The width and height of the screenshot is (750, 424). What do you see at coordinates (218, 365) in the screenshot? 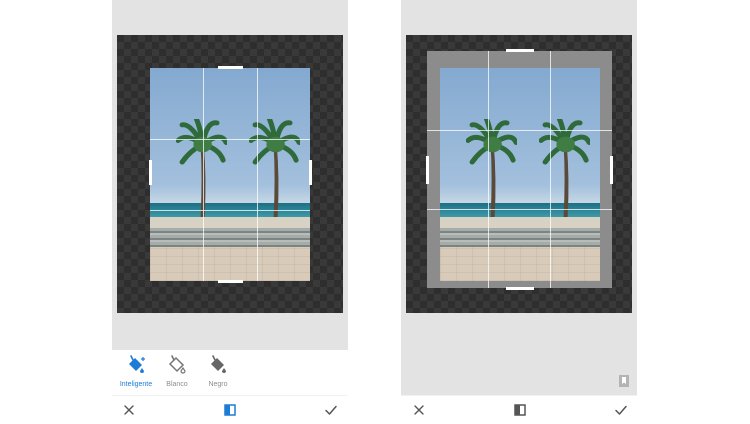
I see `paint-bucket-black-icon` at bounding box center [218, 365].